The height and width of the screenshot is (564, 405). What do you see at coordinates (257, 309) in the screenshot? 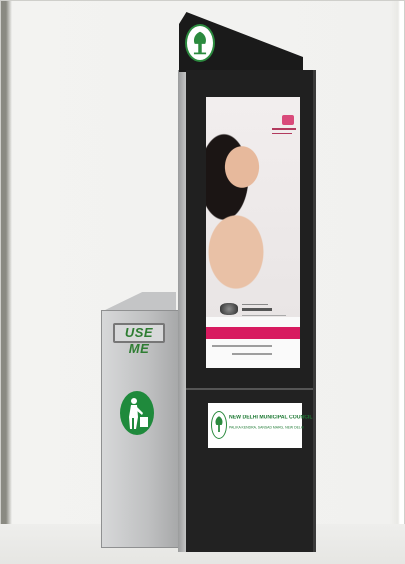
I see `ad-product-name` at bounding box center [257, 309].